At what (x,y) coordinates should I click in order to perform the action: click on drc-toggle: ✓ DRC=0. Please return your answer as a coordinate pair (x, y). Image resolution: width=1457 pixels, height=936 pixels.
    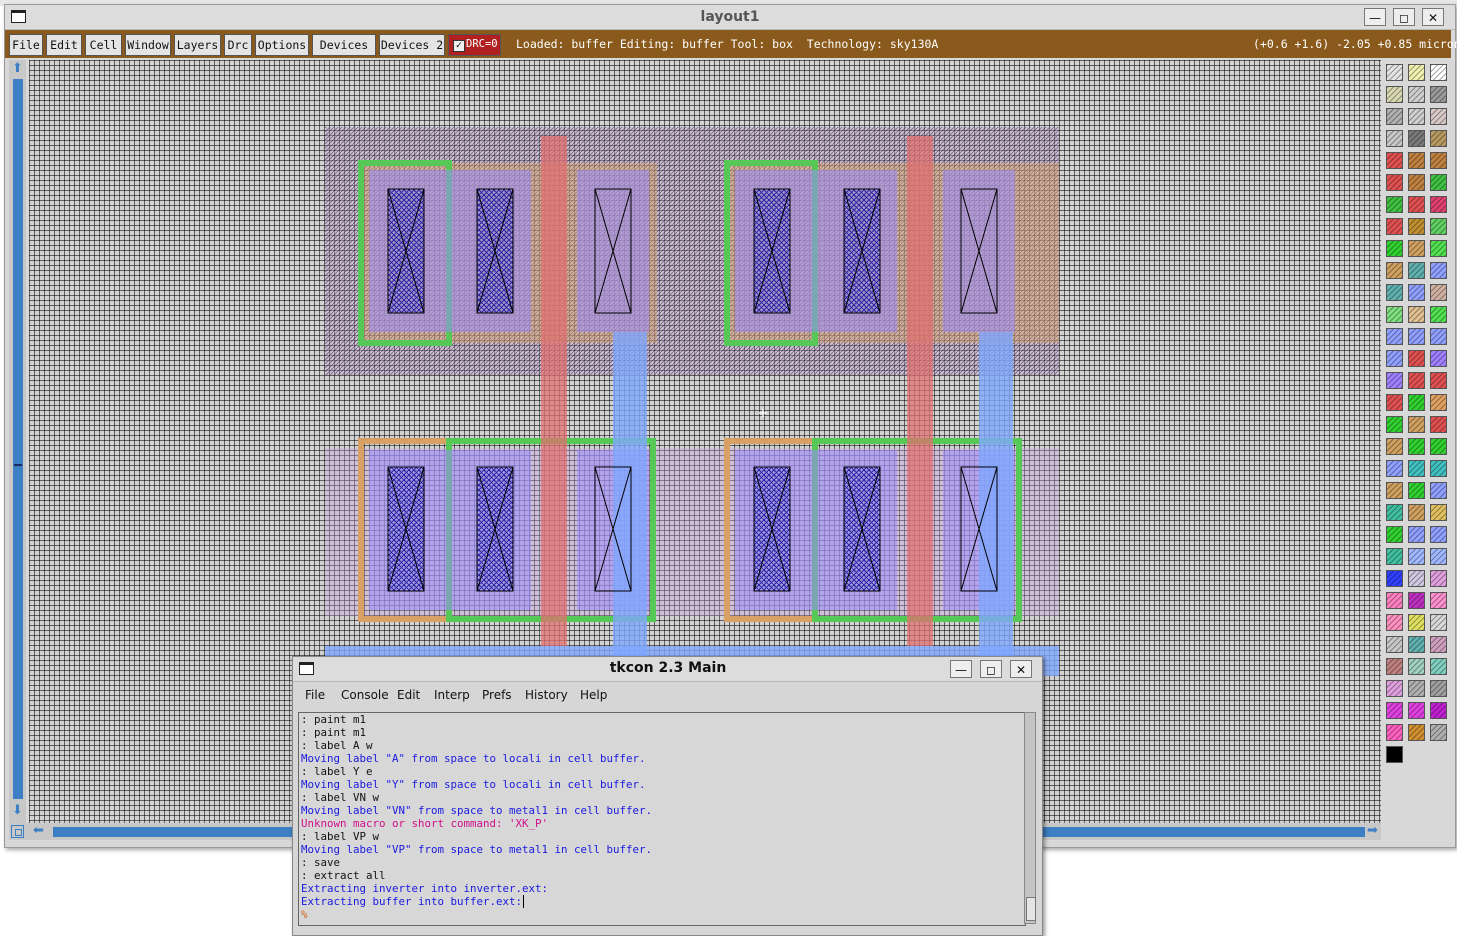
    Looking at the image, I should click on (474, 45).